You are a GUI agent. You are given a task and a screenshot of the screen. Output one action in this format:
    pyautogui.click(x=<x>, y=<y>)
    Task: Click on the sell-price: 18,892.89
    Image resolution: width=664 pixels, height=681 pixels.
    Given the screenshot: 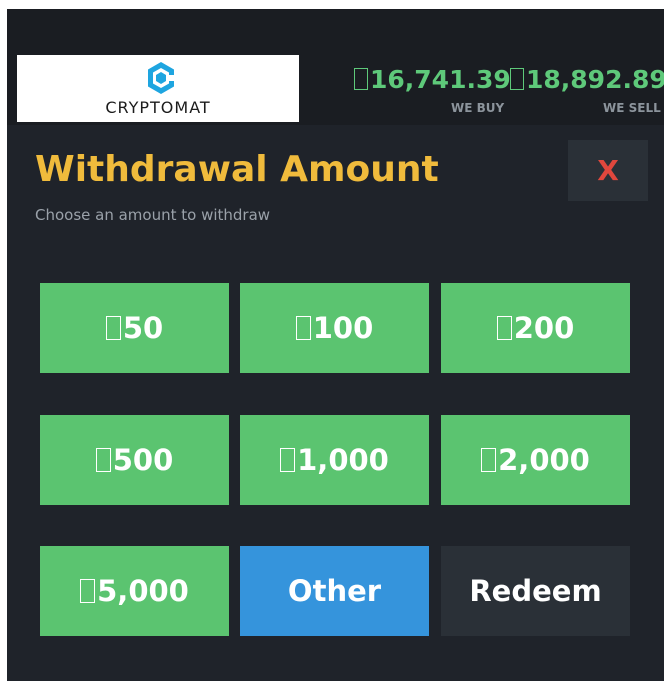 What is the action you would take?
    pyautogui.click(x=587, y=79)
    